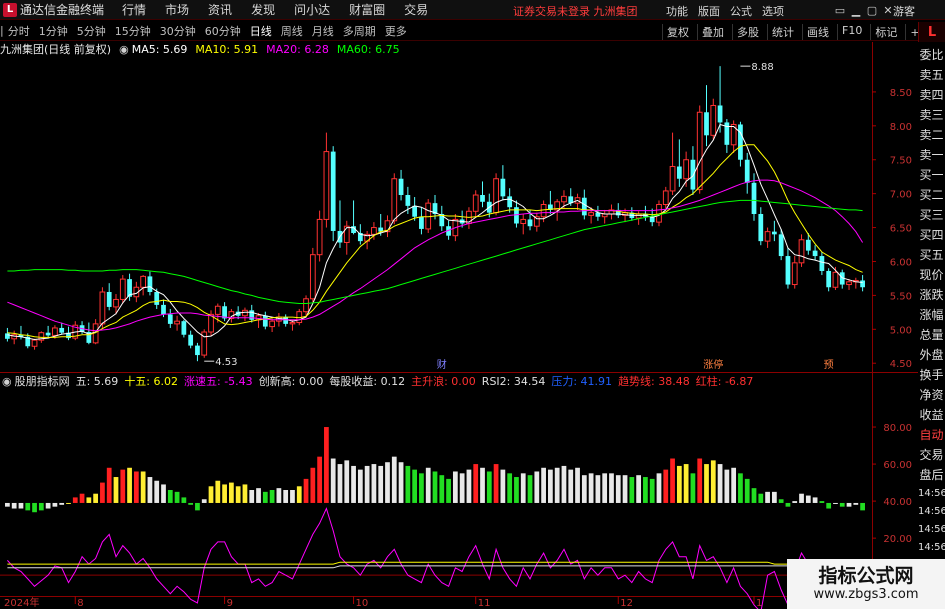 The image size is (945, 609). I want to click on side-panel-item: 卖三, so click(931, 114).